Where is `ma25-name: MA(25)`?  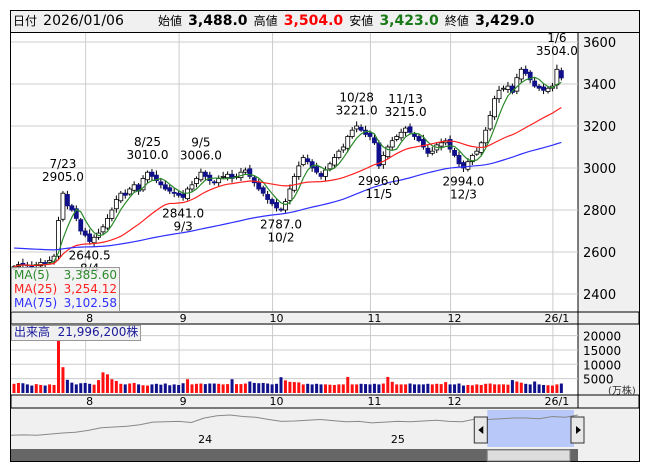
ma25-name: MA(25) is located at coordinates (36, 289).